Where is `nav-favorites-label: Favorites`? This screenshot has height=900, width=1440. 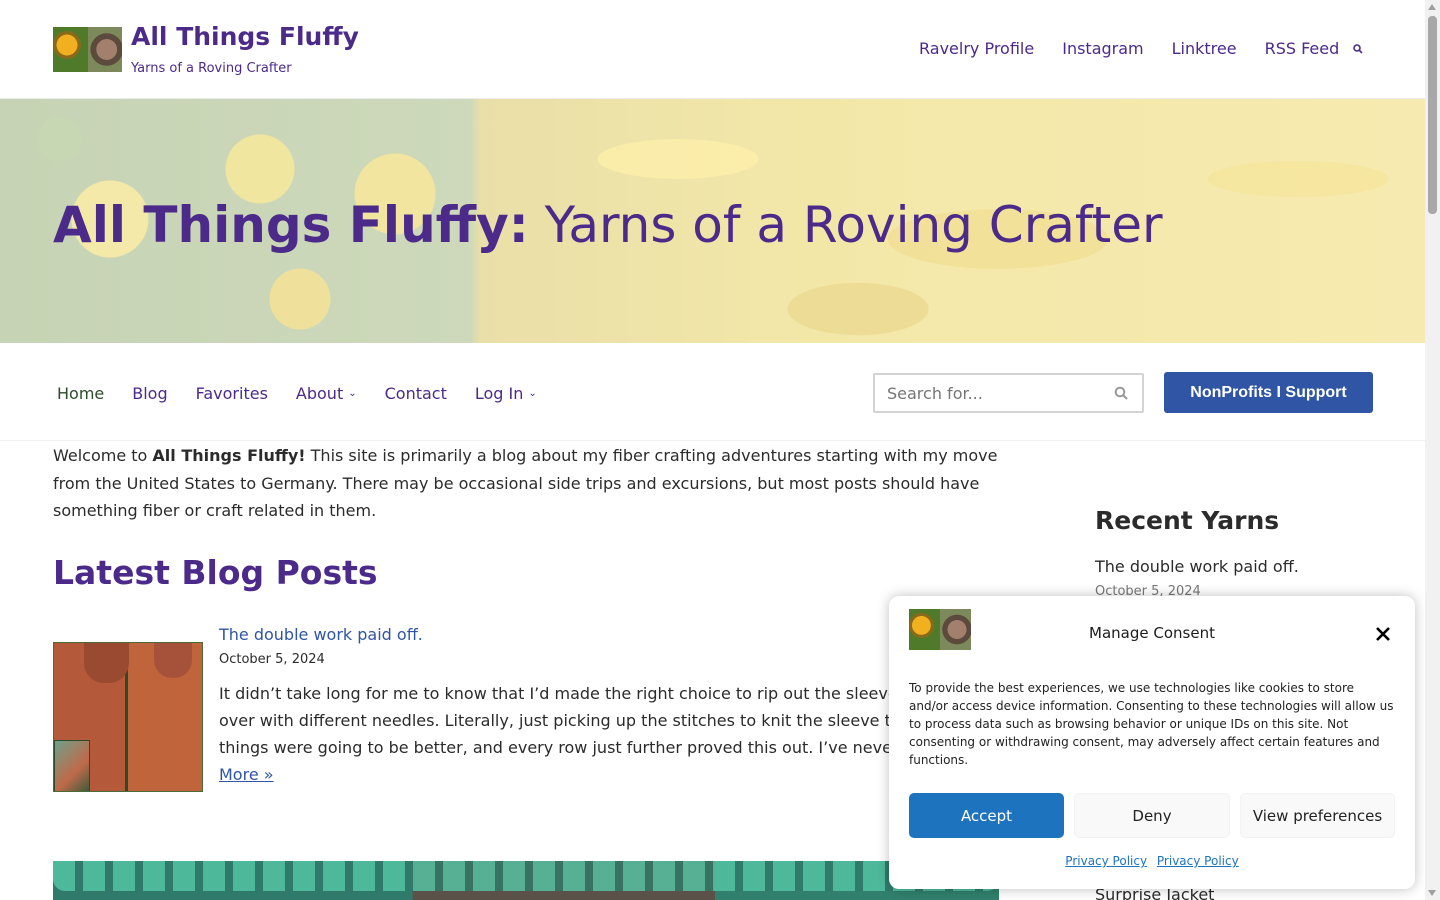 nav-favorites-label: Favorites is located at coordinates (231, 393).